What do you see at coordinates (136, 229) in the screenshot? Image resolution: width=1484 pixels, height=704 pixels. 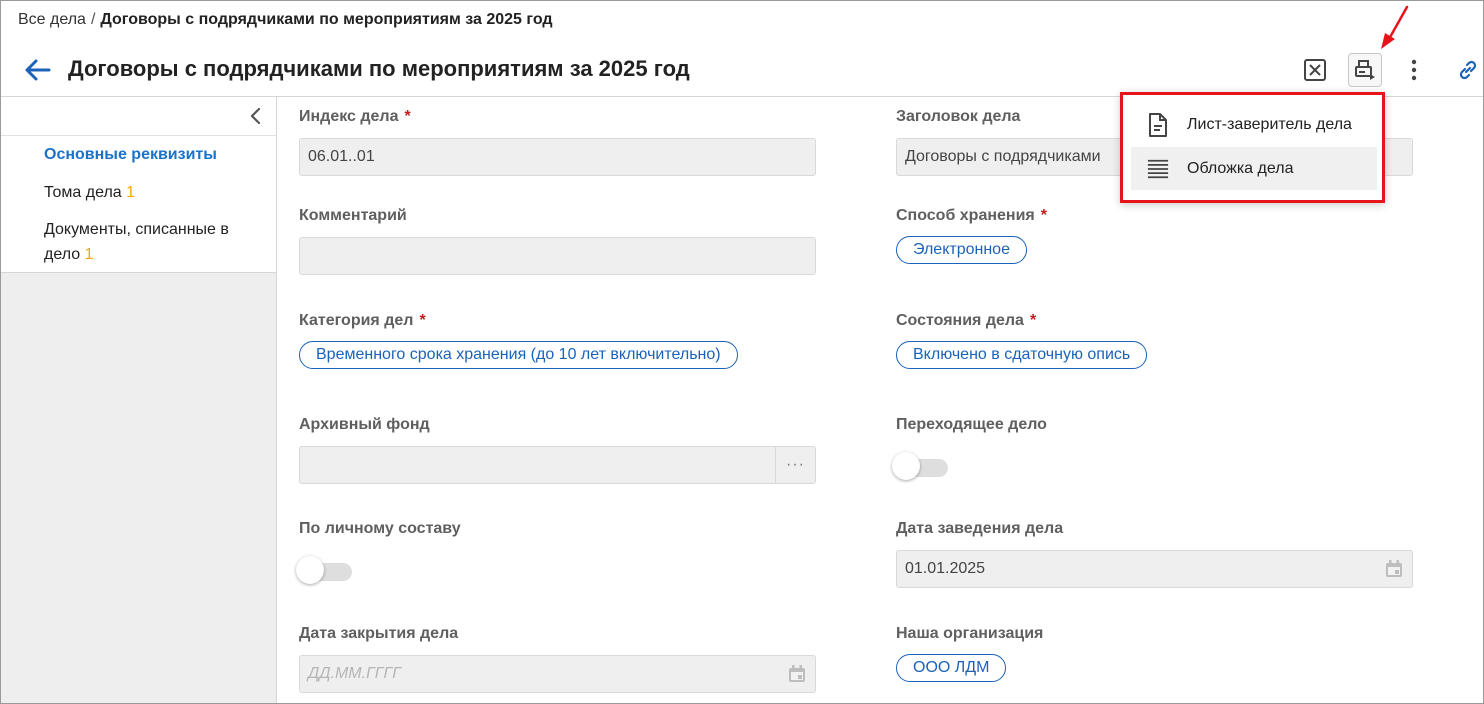 I see `sidebar-item-label: Документы, списанные в` at bounding box center [136, 229].